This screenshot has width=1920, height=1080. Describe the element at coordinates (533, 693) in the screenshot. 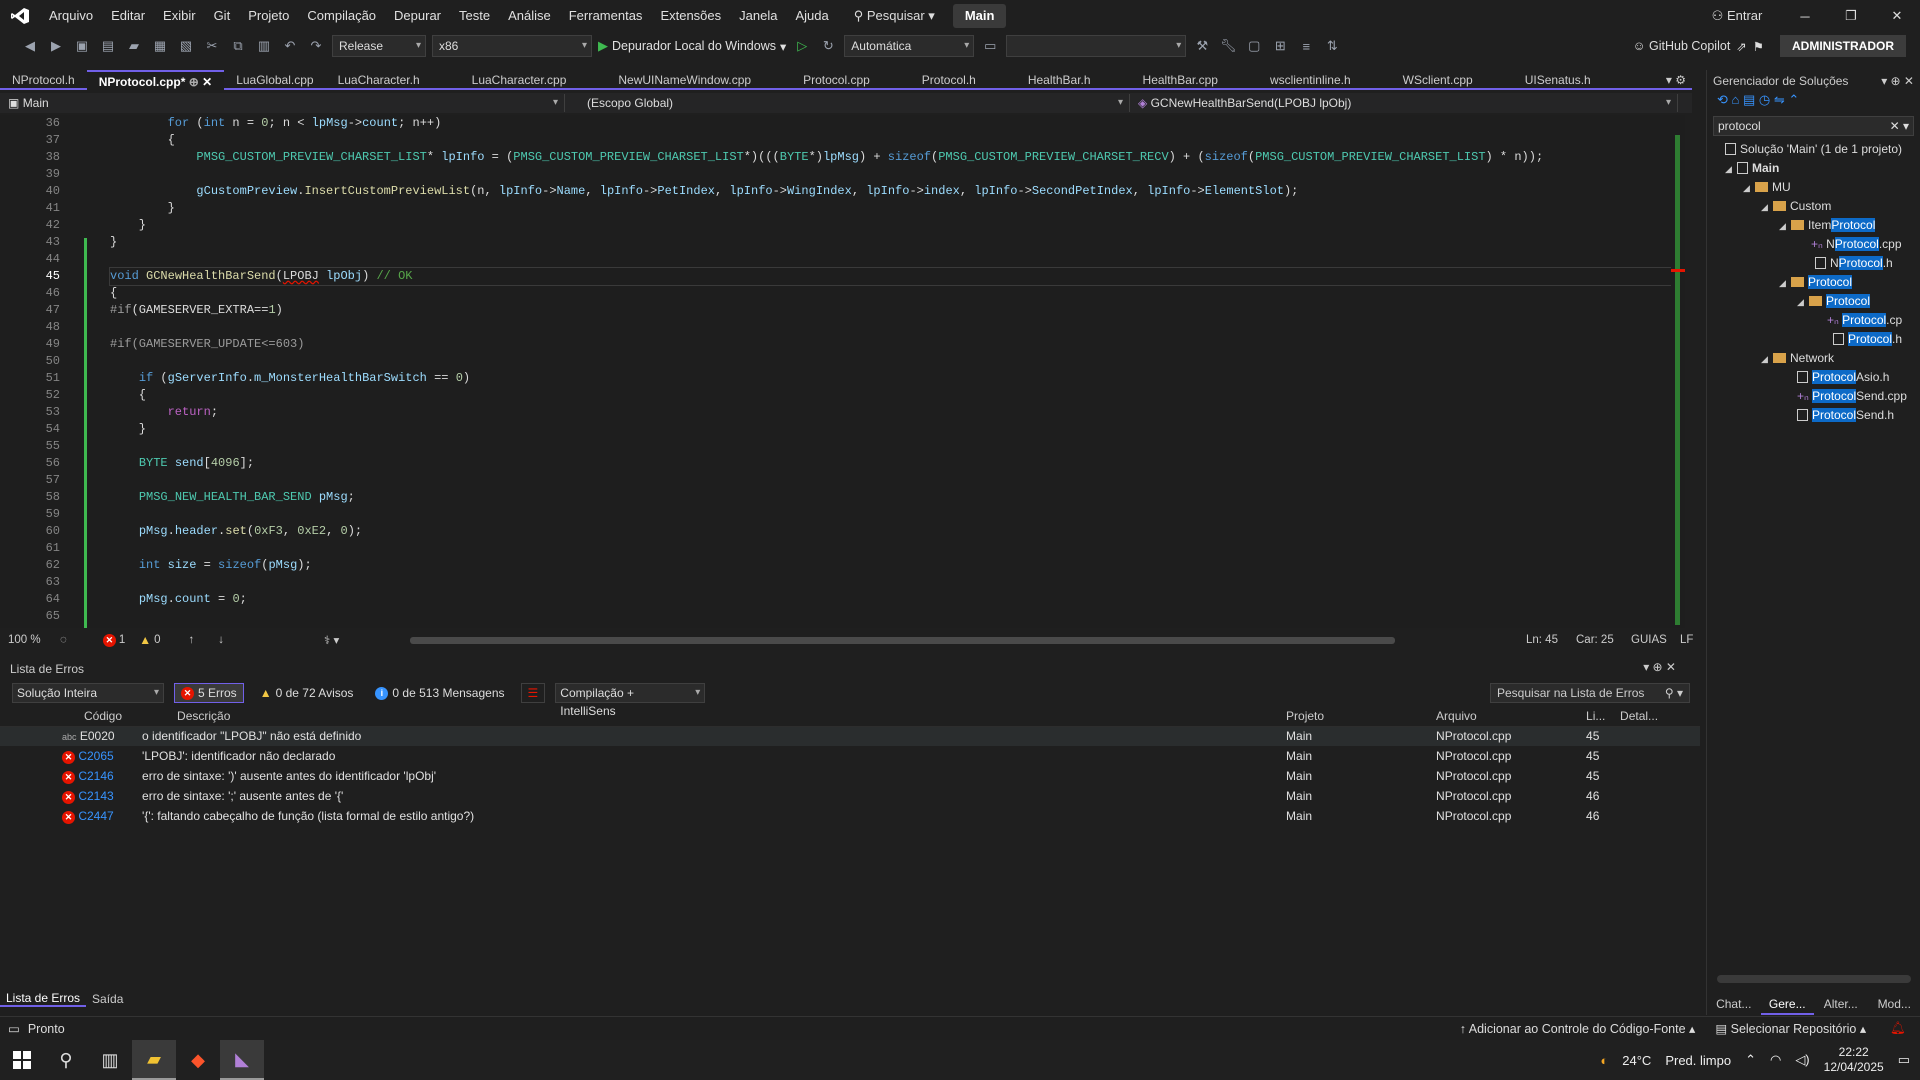

I see `filter-icon: ☰` at that location.